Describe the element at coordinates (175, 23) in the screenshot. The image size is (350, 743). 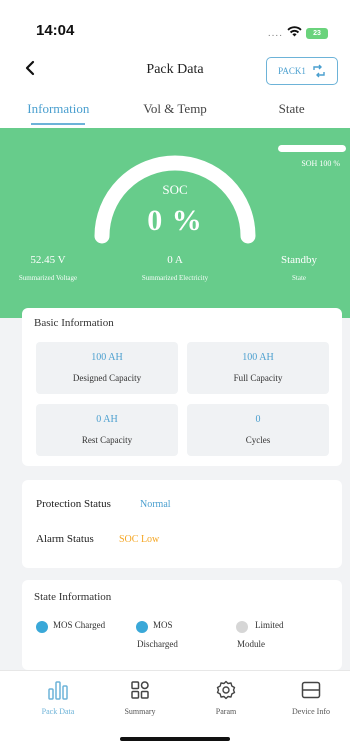
I see `status-bar: 14:04 .... 23` at that location.